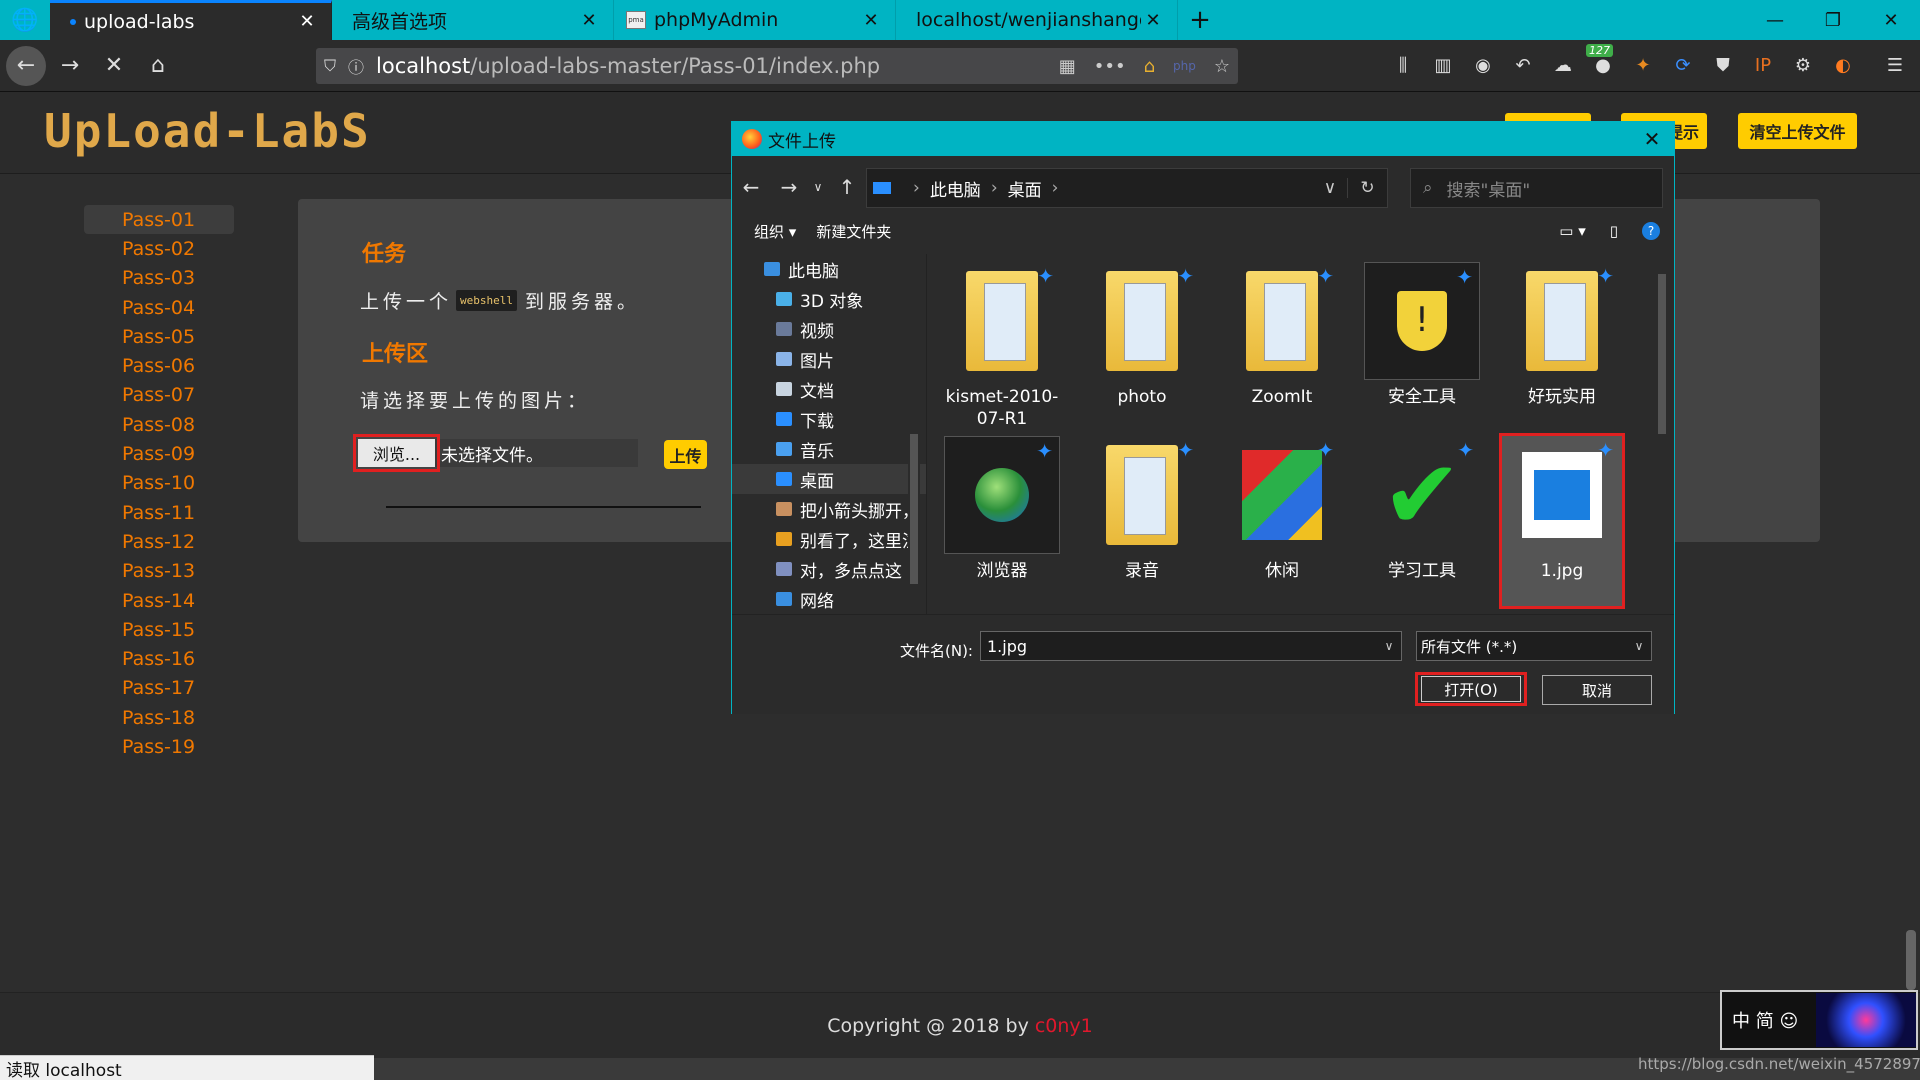 The image size is (1920, 1080). What do you see at coordinates (1662, 434) in the screenshot?
I see `file-grid-scrollbar` at bounding box center [1662, 434].